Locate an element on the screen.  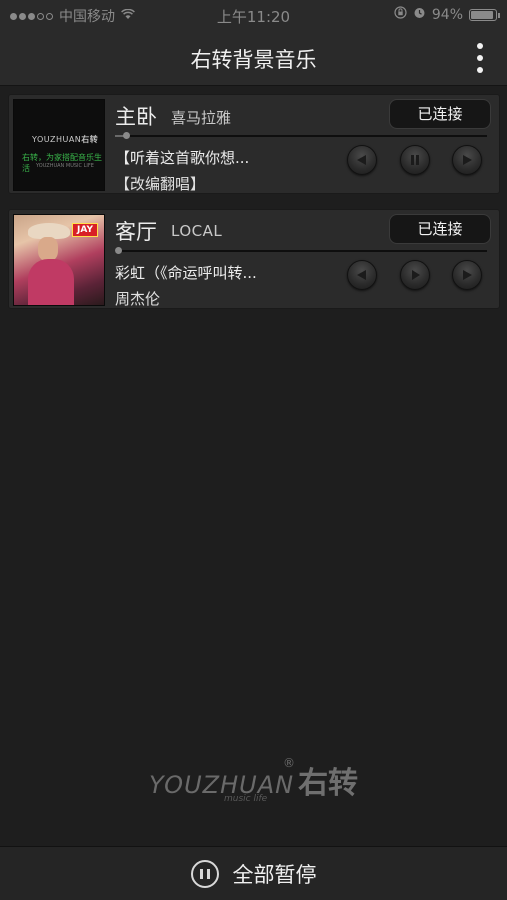
battery-percent: 94% is located at coordinates (447, 14).